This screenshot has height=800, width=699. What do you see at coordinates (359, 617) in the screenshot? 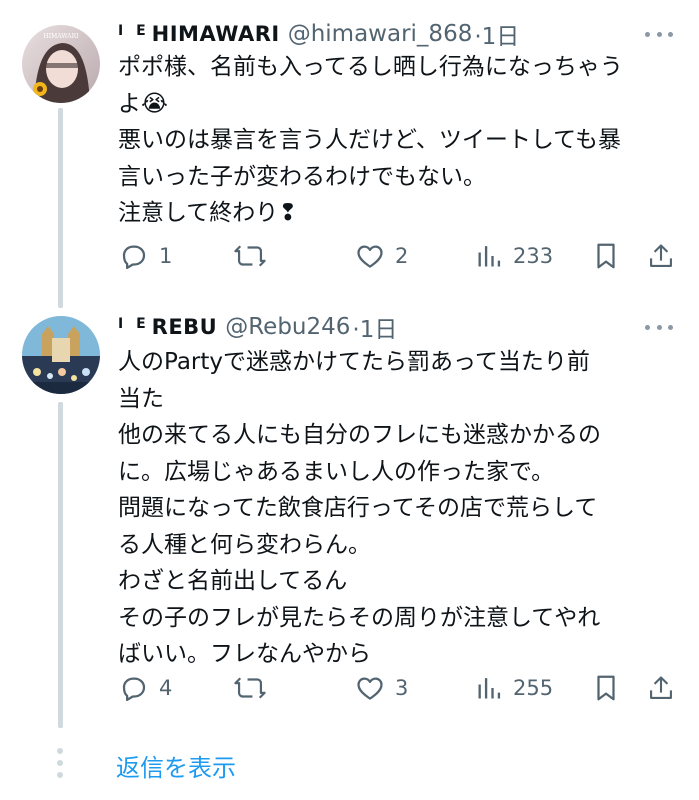
I see `tweet-line: その子のフレが見たらその周りが注意してやれ` at bounding box center [359, 617].